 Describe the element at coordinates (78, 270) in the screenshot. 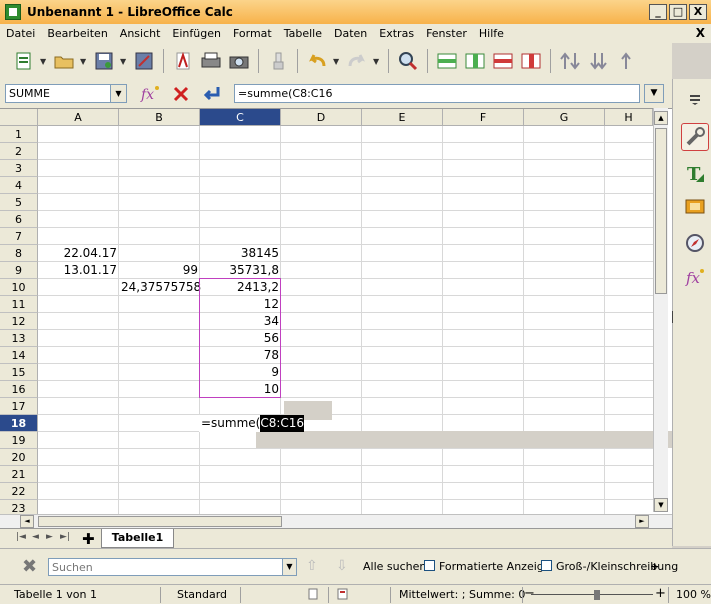

I see `cell-a9: 13.01.17` at that location.